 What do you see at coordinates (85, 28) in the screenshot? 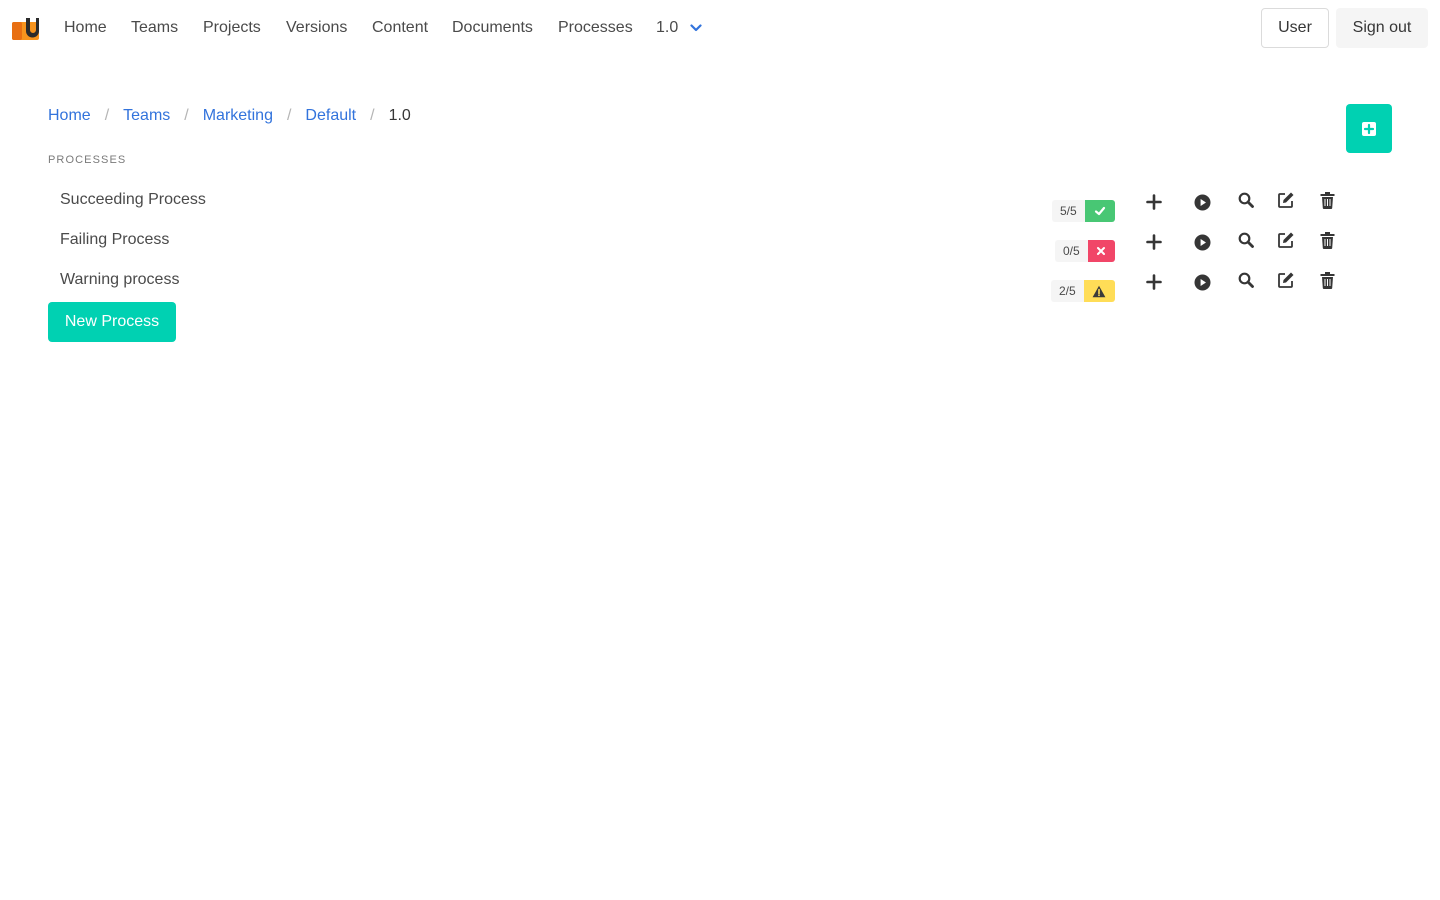
I see `nav-home: Home` at bounding box center [85, 28].